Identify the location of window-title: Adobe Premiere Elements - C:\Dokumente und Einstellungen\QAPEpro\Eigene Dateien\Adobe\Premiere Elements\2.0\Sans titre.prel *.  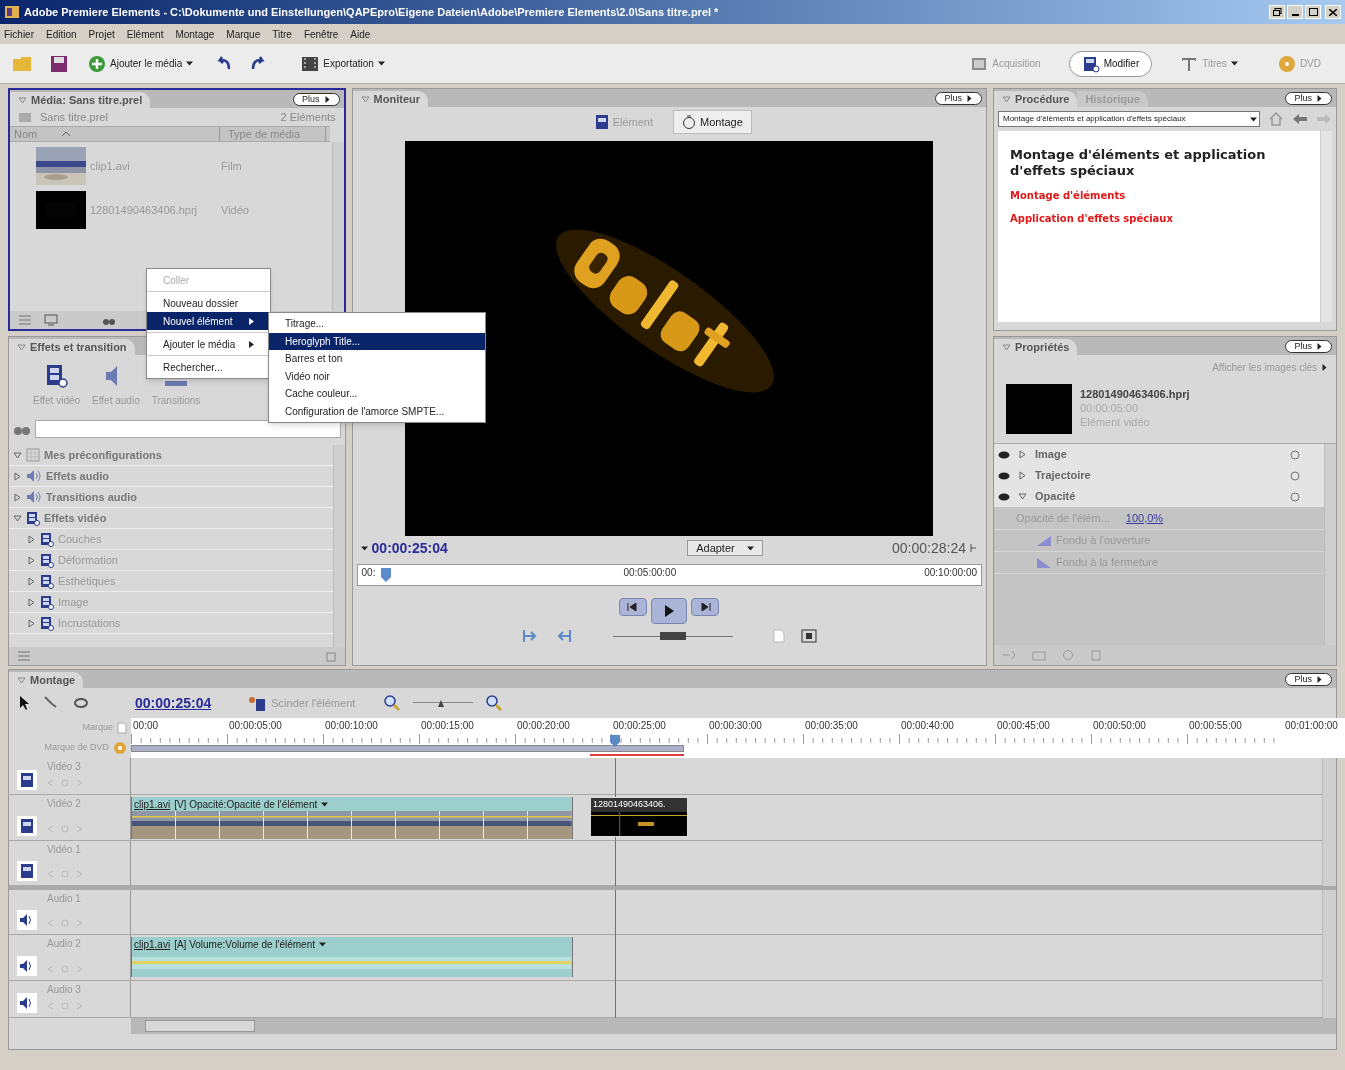
(371, 12).